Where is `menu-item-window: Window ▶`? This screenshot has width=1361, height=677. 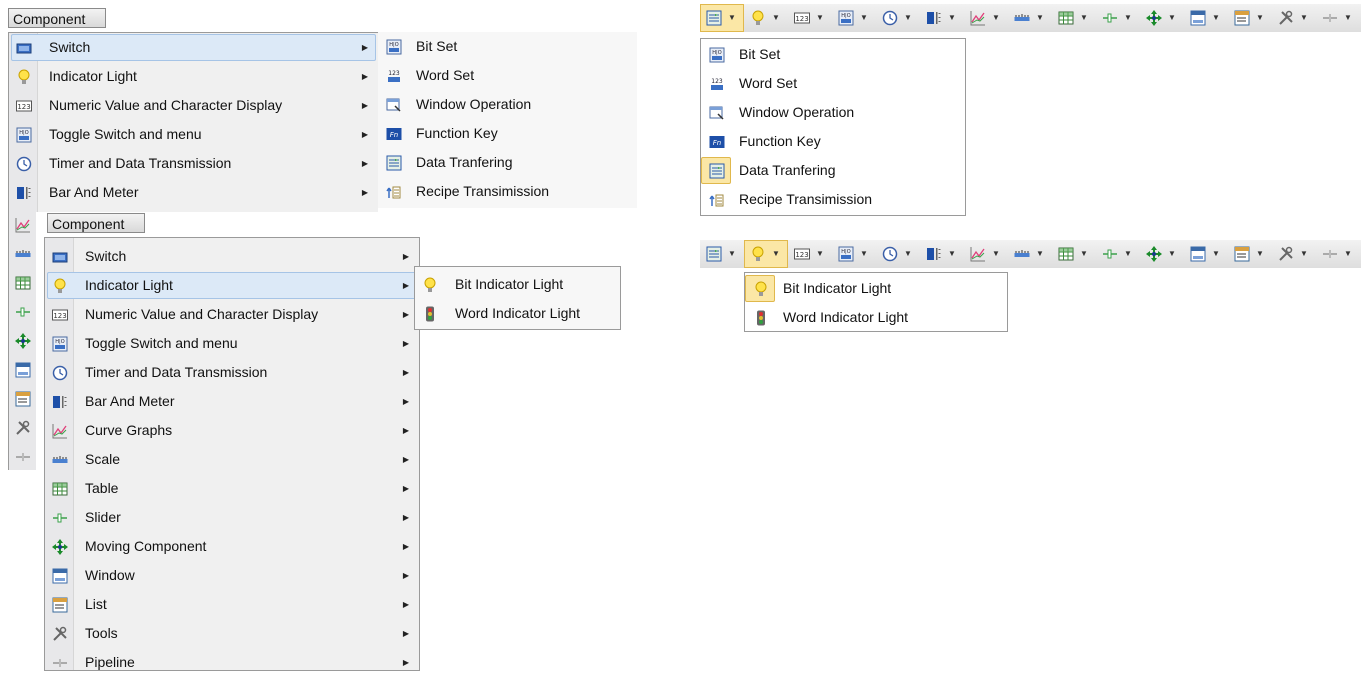 menu-item-window: Window ▶ is located at coordinates (232, 575).